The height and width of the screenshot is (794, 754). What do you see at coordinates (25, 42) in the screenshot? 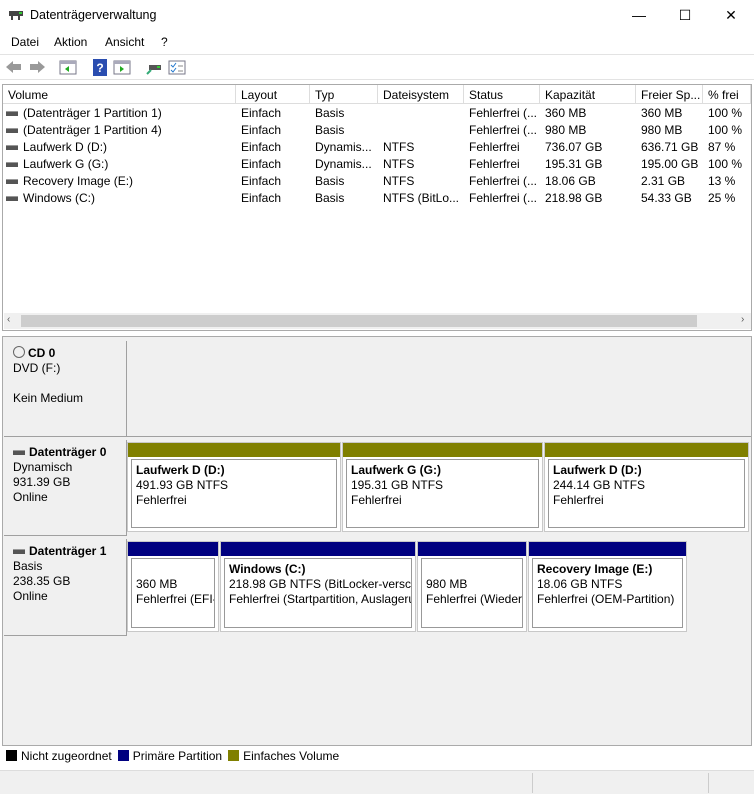
I see `menu-datei: Datei` at bounding box center [25, 42].